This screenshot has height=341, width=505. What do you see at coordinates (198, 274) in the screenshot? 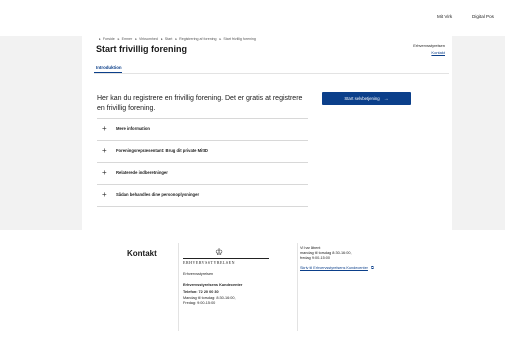
I see `footer-org: Erhvervsstyrelsen` at bounding box center [198, 274].